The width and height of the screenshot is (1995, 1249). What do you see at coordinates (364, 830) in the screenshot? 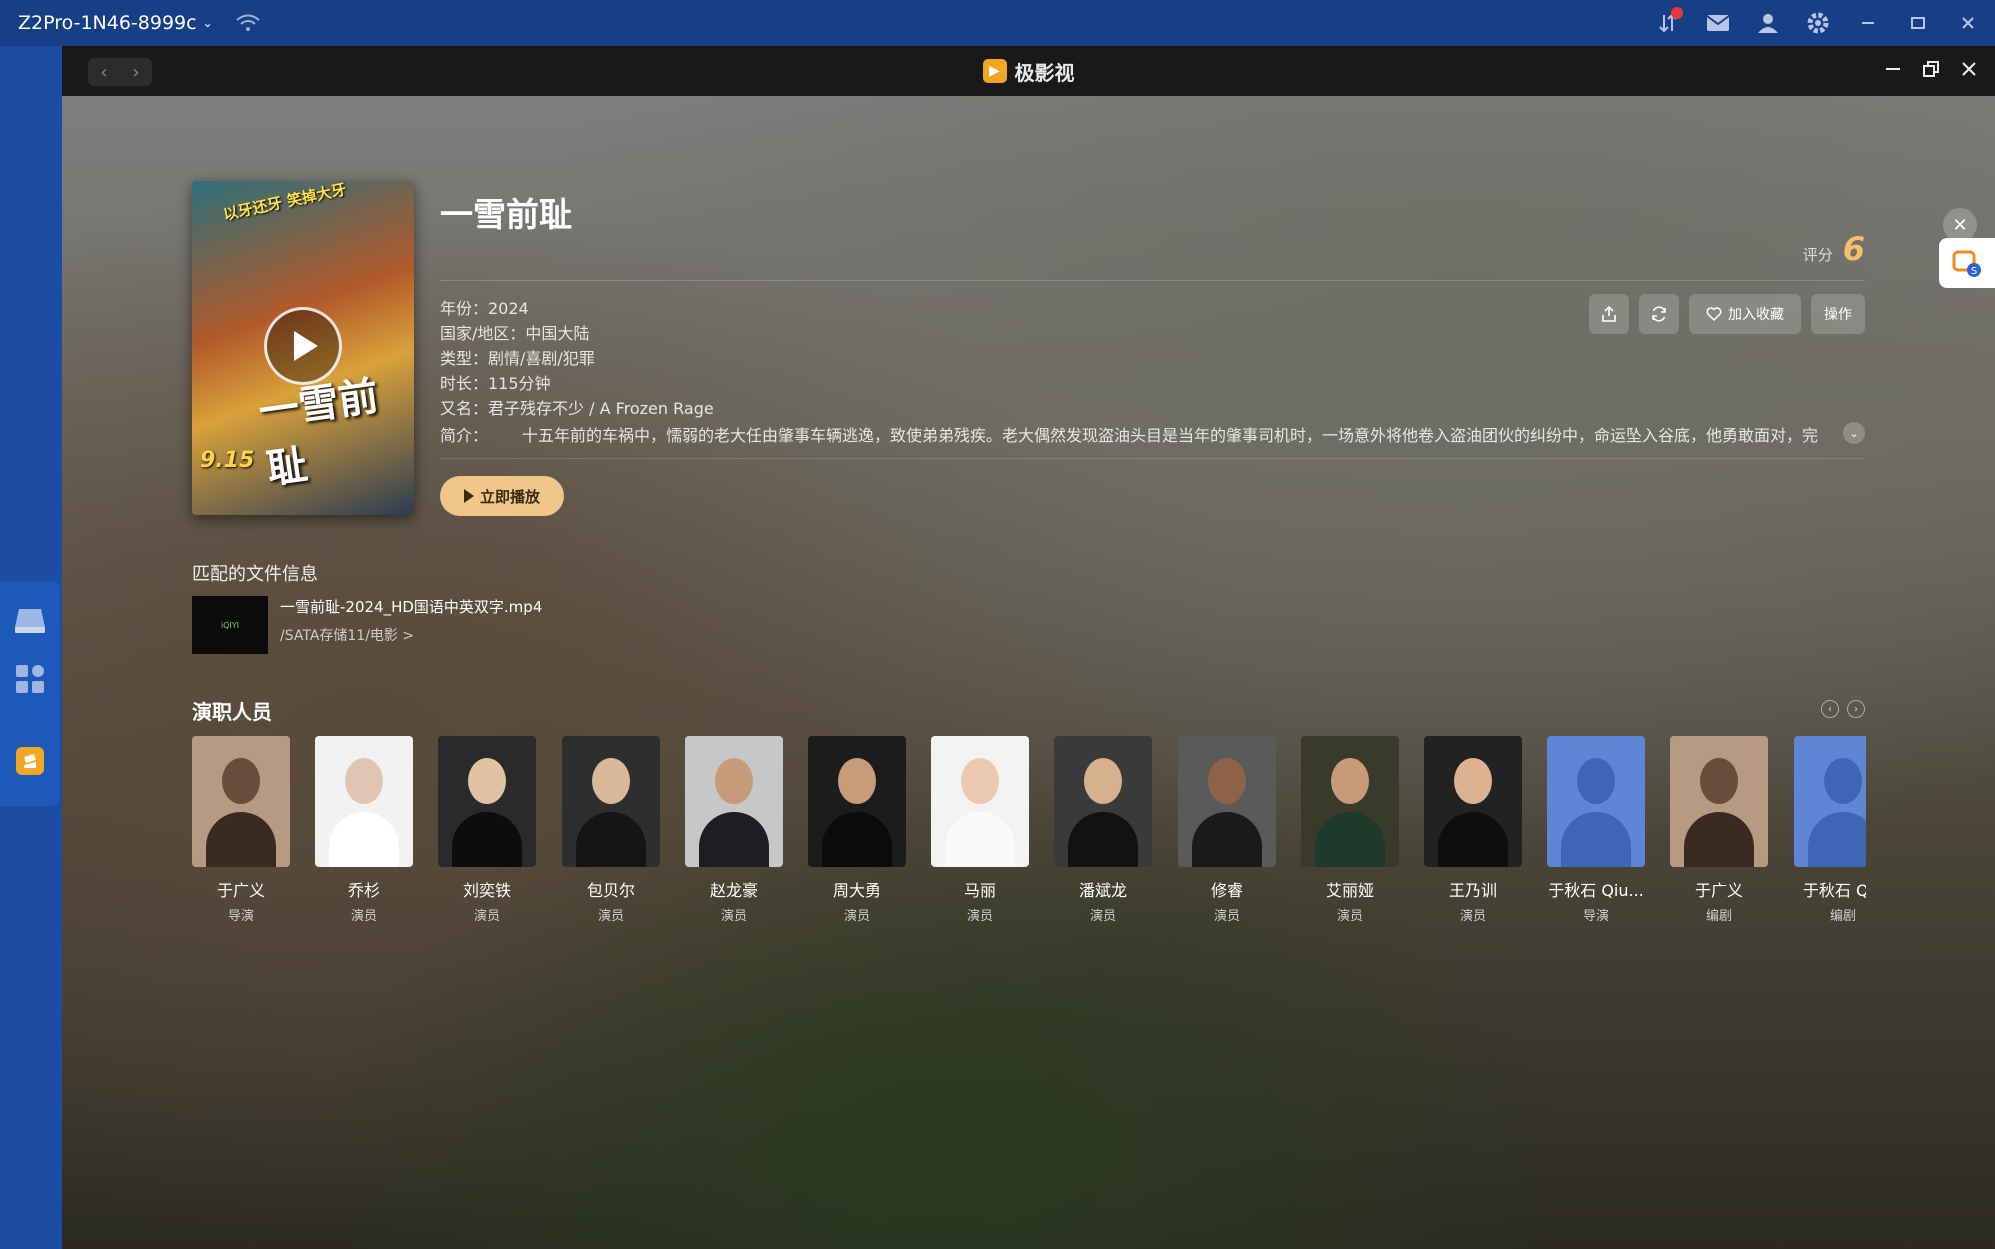
I see `cast-card: 乔杉 演员` at bounding box center [364, 830].